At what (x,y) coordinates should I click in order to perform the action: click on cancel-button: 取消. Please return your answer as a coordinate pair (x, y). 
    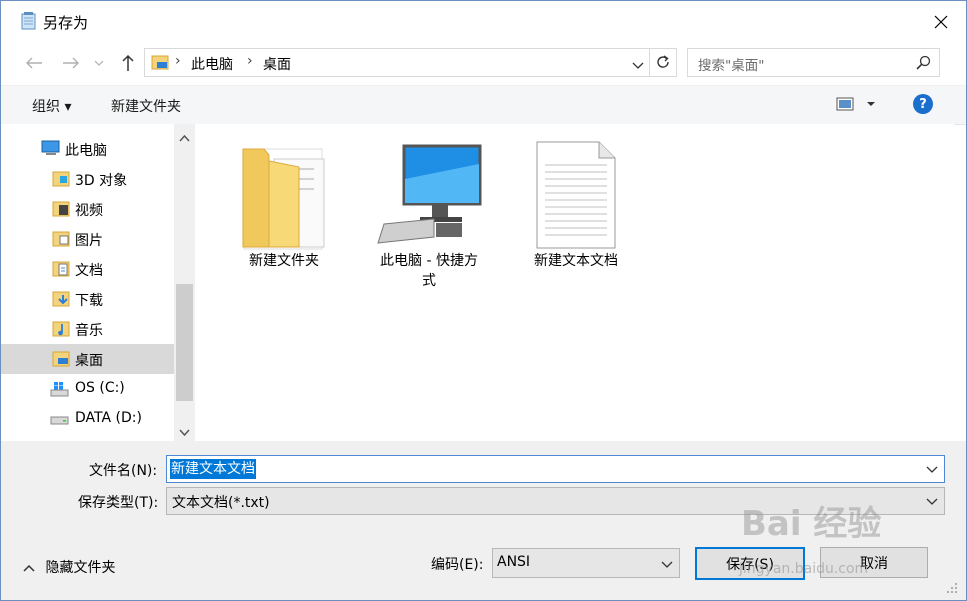
    Looking at the image, I should click on (874, 562).